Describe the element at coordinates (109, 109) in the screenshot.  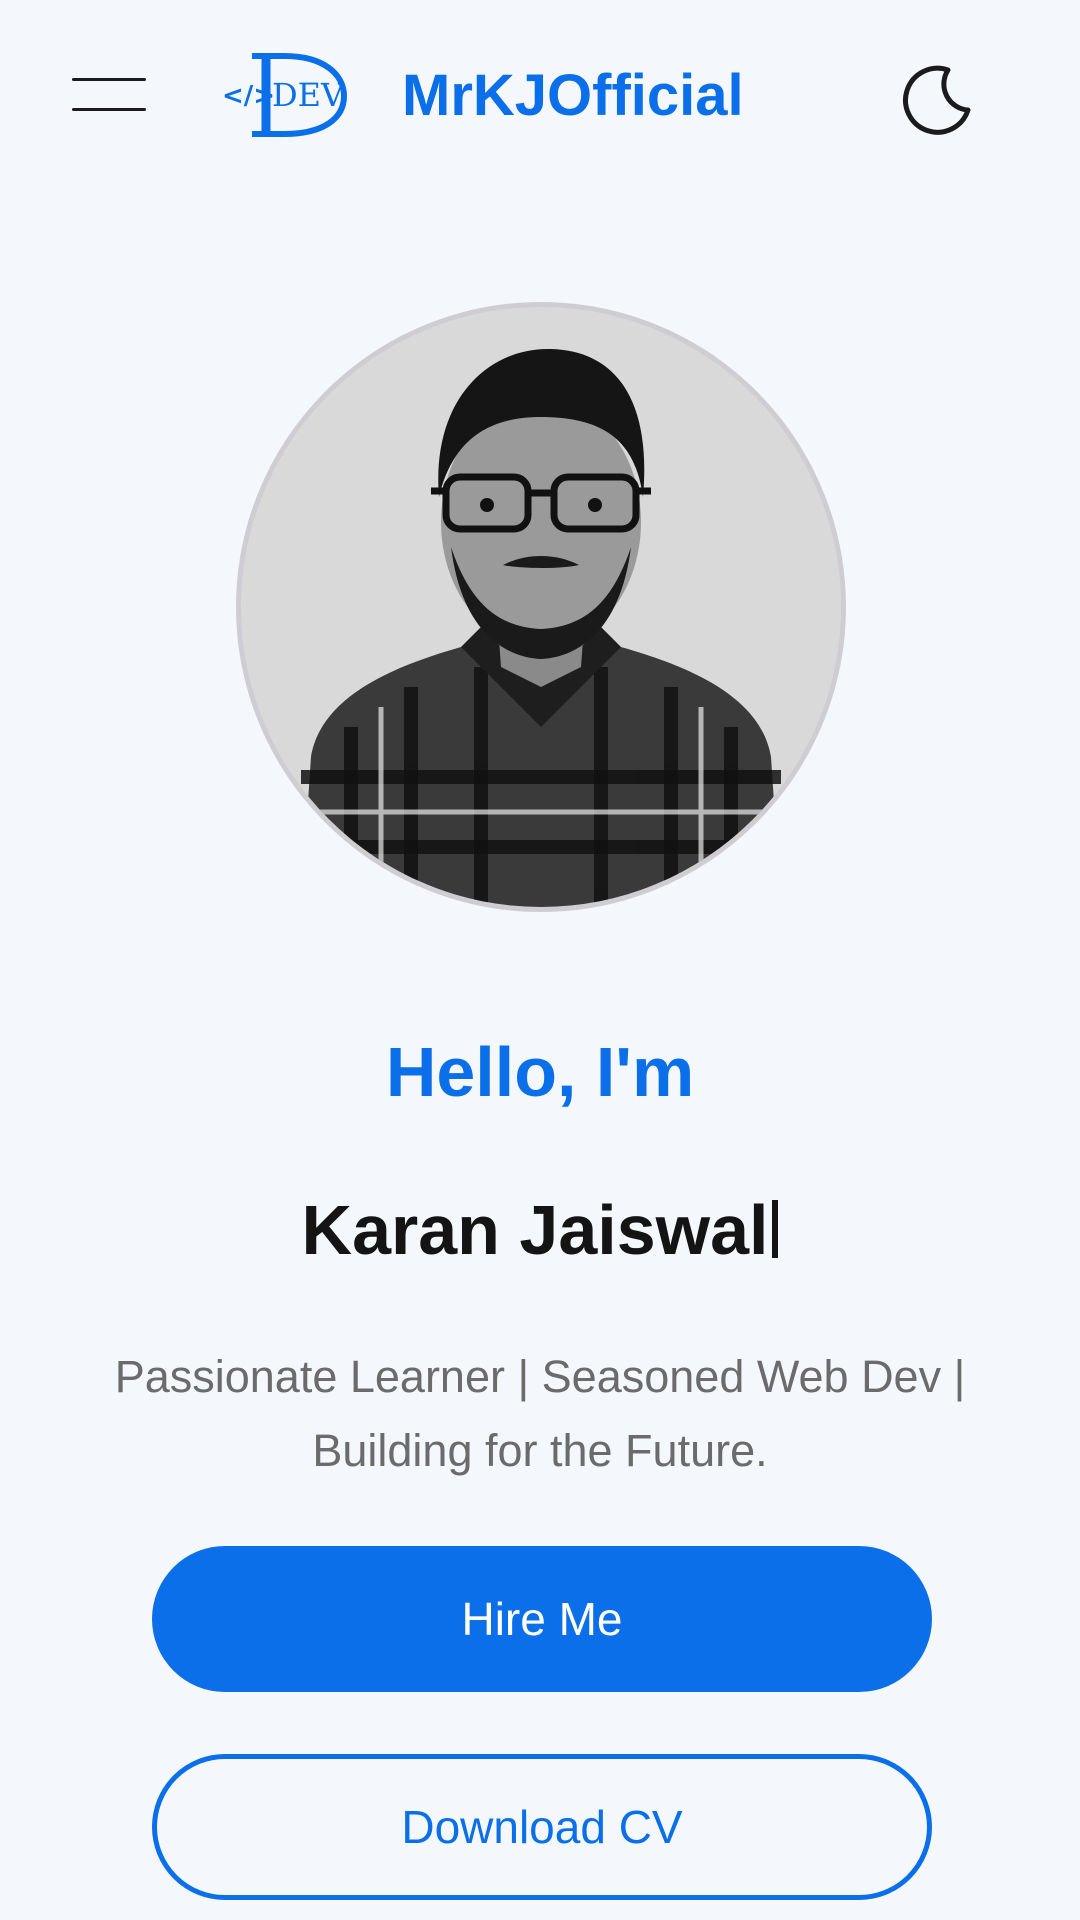
I see `hamburger-menu-icon-bottom-bar` at that location.